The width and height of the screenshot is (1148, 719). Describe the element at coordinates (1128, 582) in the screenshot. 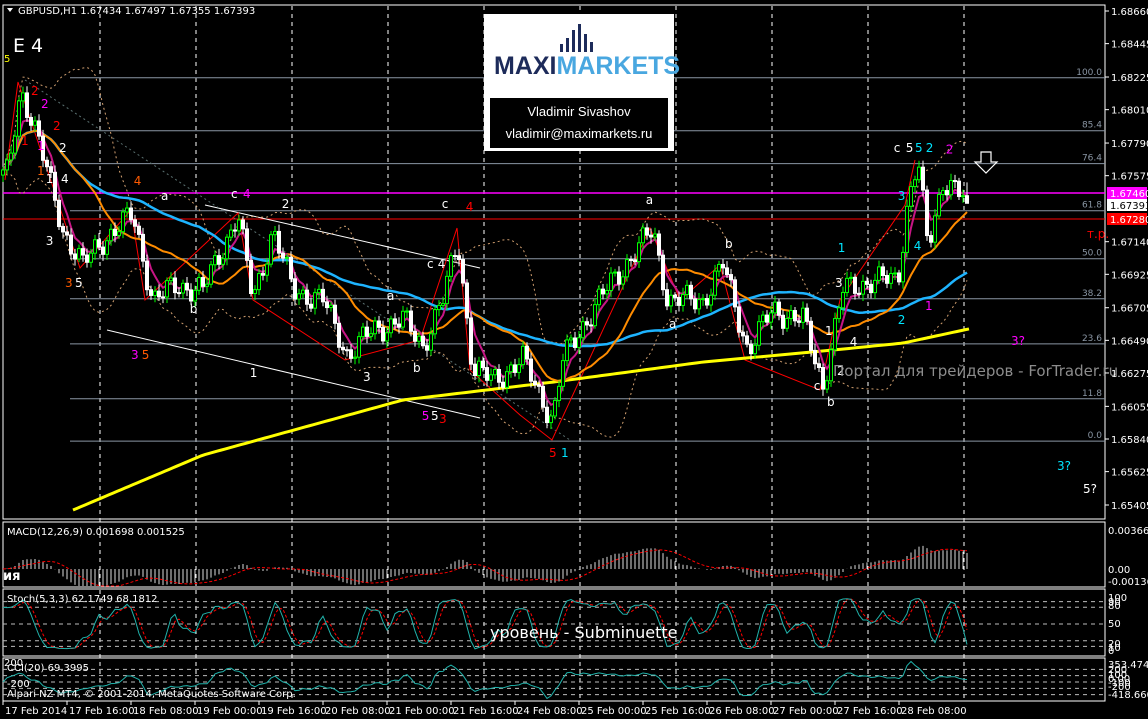

I see `macd-tick: -0.001362` at that location.